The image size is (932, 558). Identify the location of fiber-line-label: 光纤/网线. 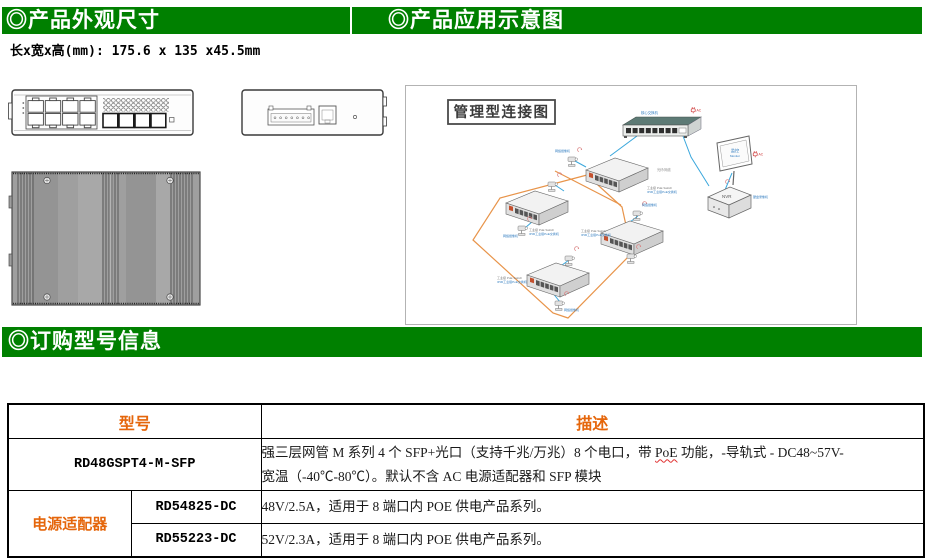
(664, 169).